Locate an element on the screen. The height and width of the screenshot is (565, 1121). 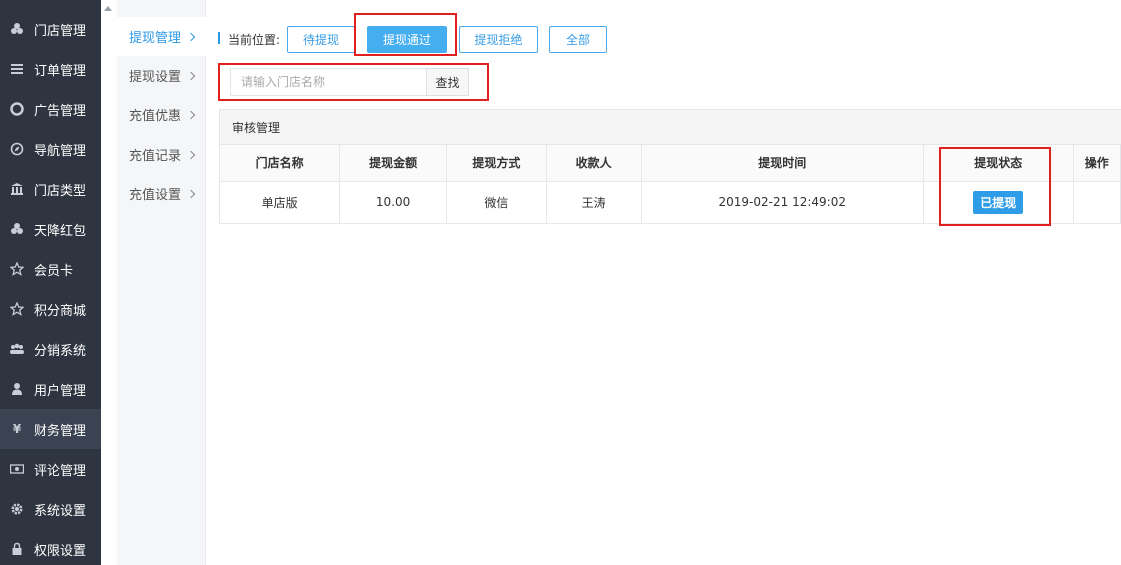
cell-time: 2019-02-21 12:49:02 is located at coordinates (782, 202).